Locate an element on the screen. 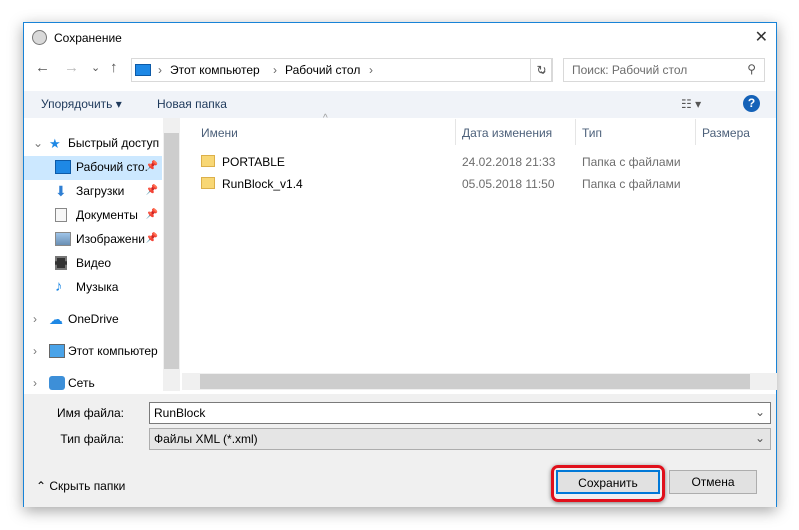 This screenshot has height=530, width=799. organize-button: Упорядочить ▾ is located at coordinates (81, 104).